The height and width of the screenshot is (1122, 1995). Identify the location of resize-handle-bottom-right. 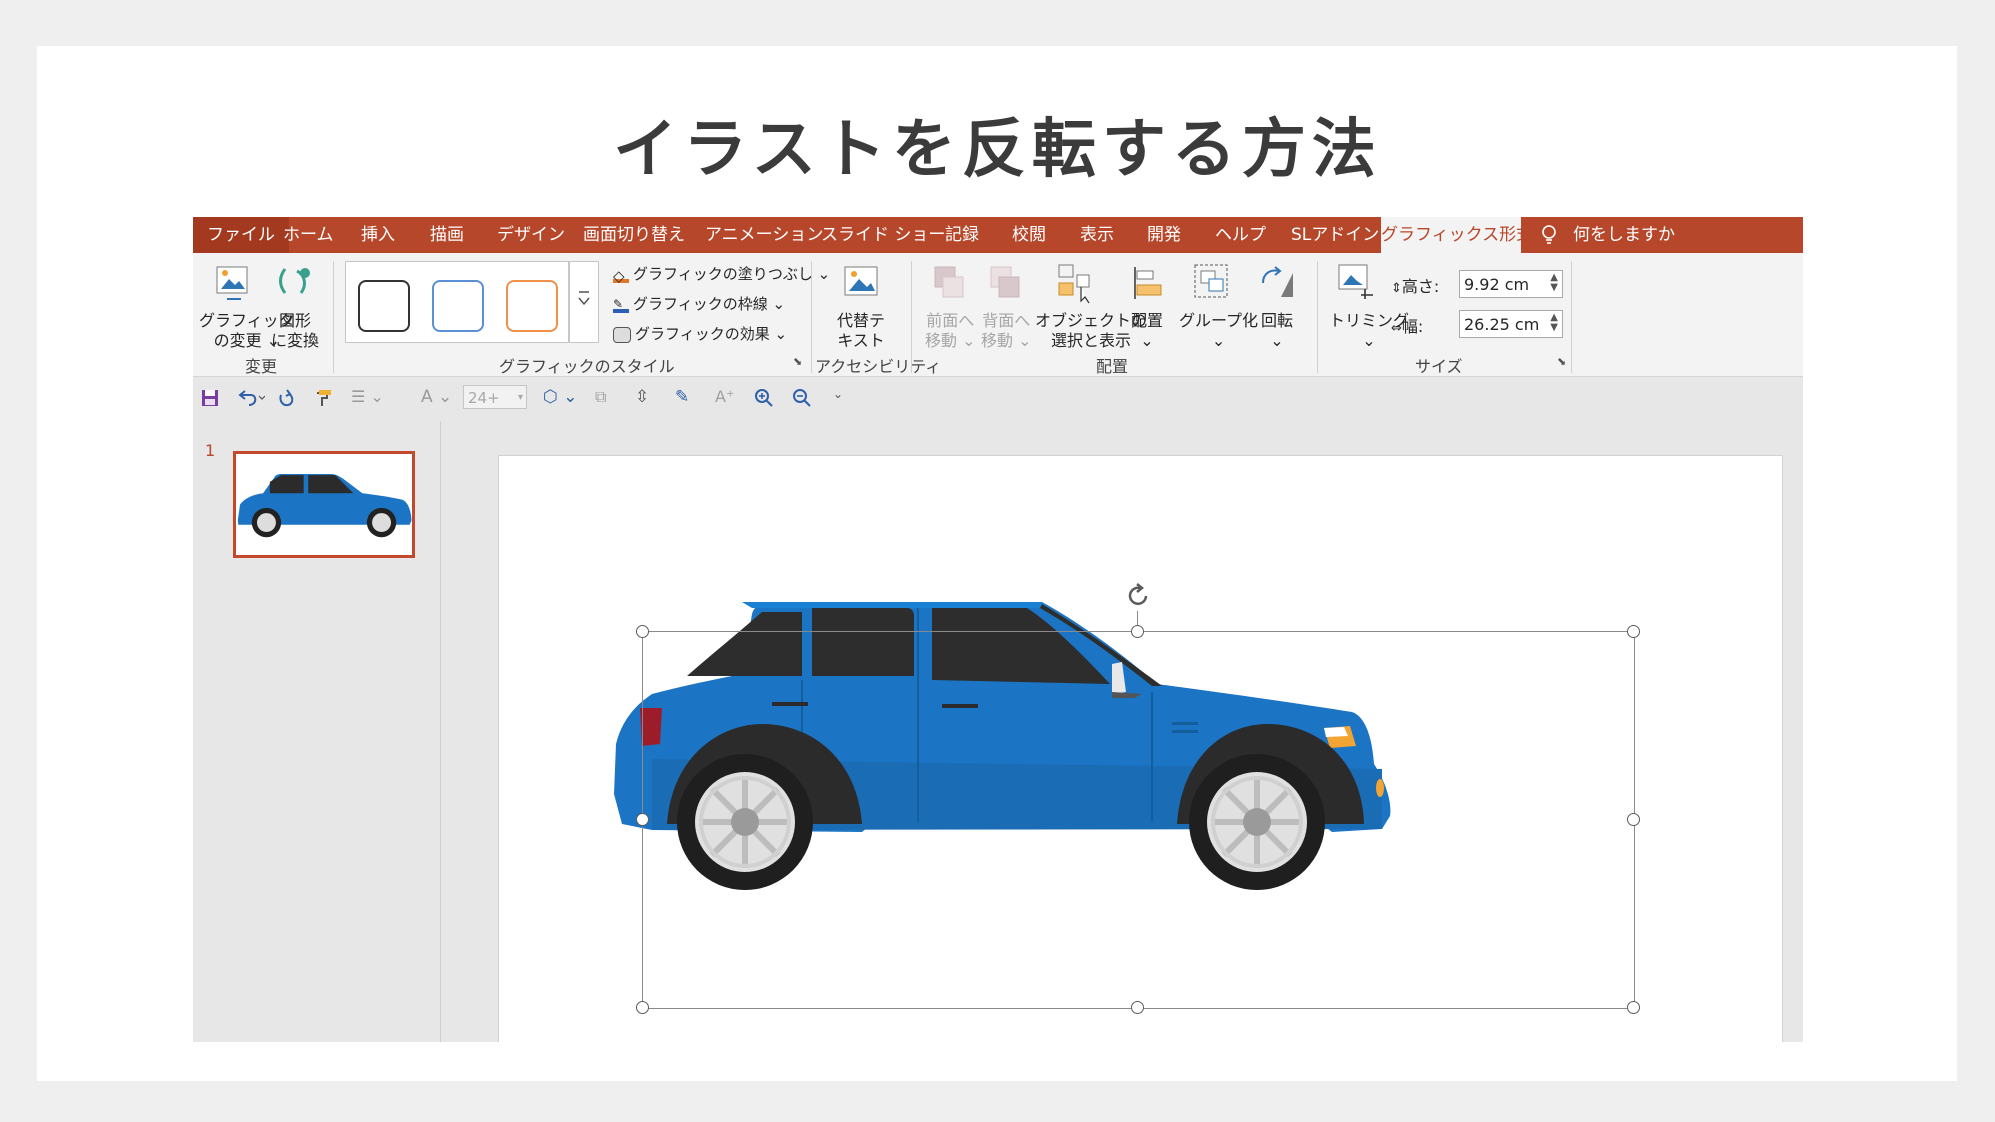
(1633, 1007).